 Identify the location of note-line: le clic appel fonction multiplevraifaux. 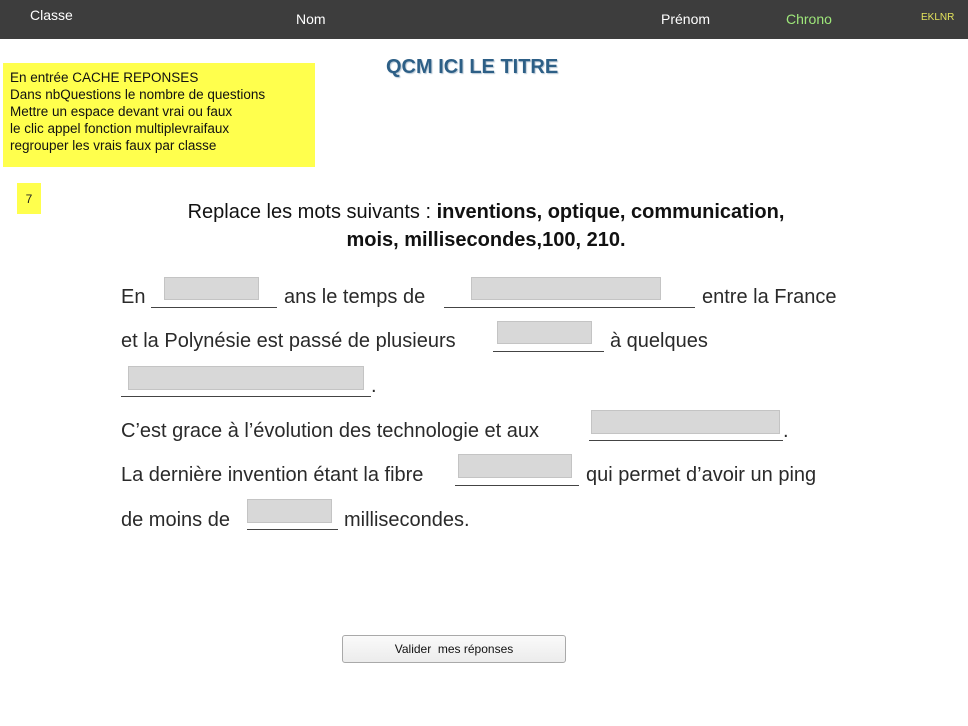
(120, 128).